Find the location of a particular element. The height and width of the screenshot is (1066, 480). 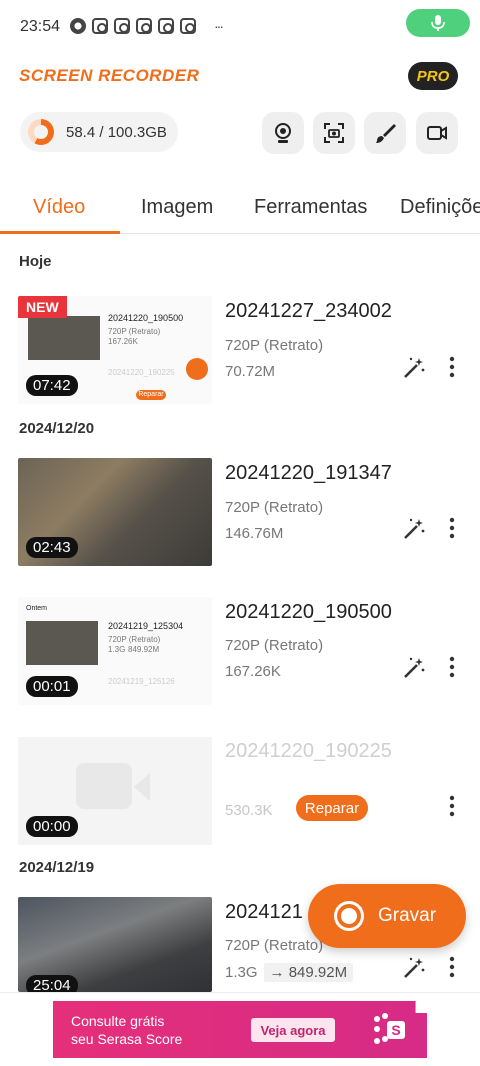

video-duration: 00:00 is located at coordinates (52, 826).